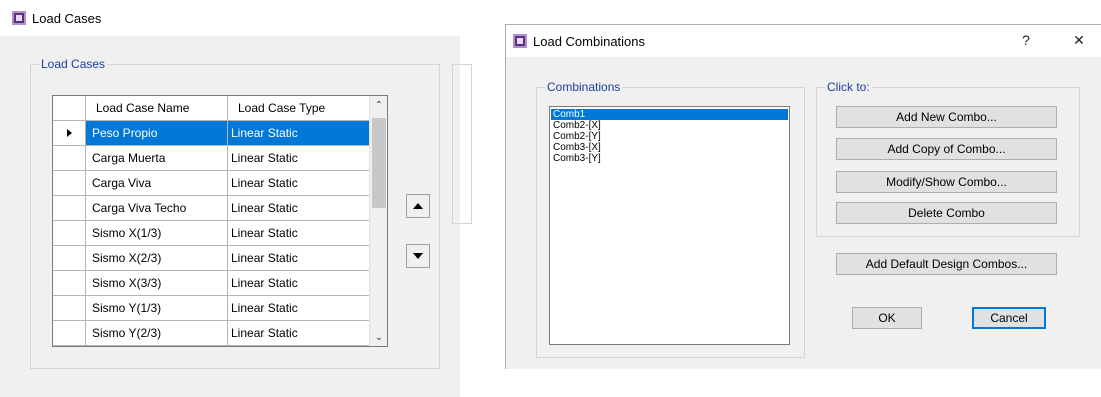 This screenshot has width=1101, height=397. Describe the element at coordinates (157, 308) in the screenshot. I see `load-case-name-cell: Sismo Y(1/3)` at that location.